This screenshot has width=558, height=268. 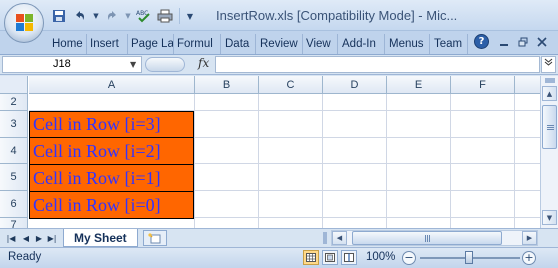 What do you see at coordinates (483, 85) in the screenshot?
I see `column-header-f: F` at bounding box center [483, 85].